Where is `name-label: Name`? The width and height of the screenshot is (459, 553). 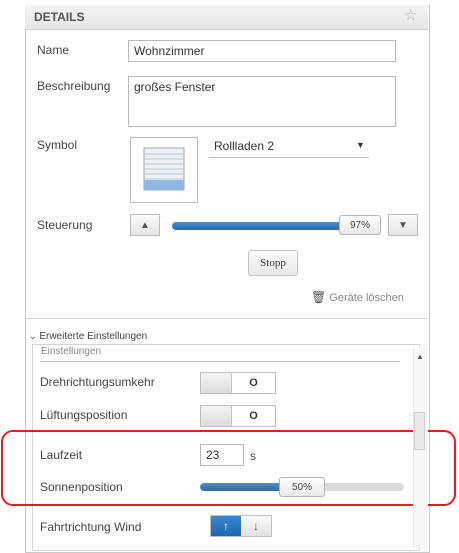 name-label: Name is located at coordinates (53, 50).